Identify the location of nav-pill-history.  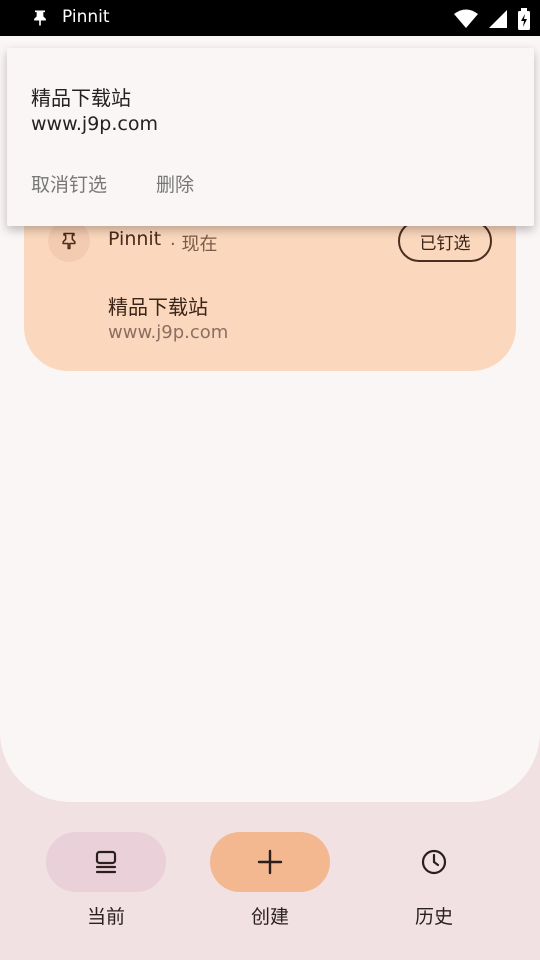
(434, 862).